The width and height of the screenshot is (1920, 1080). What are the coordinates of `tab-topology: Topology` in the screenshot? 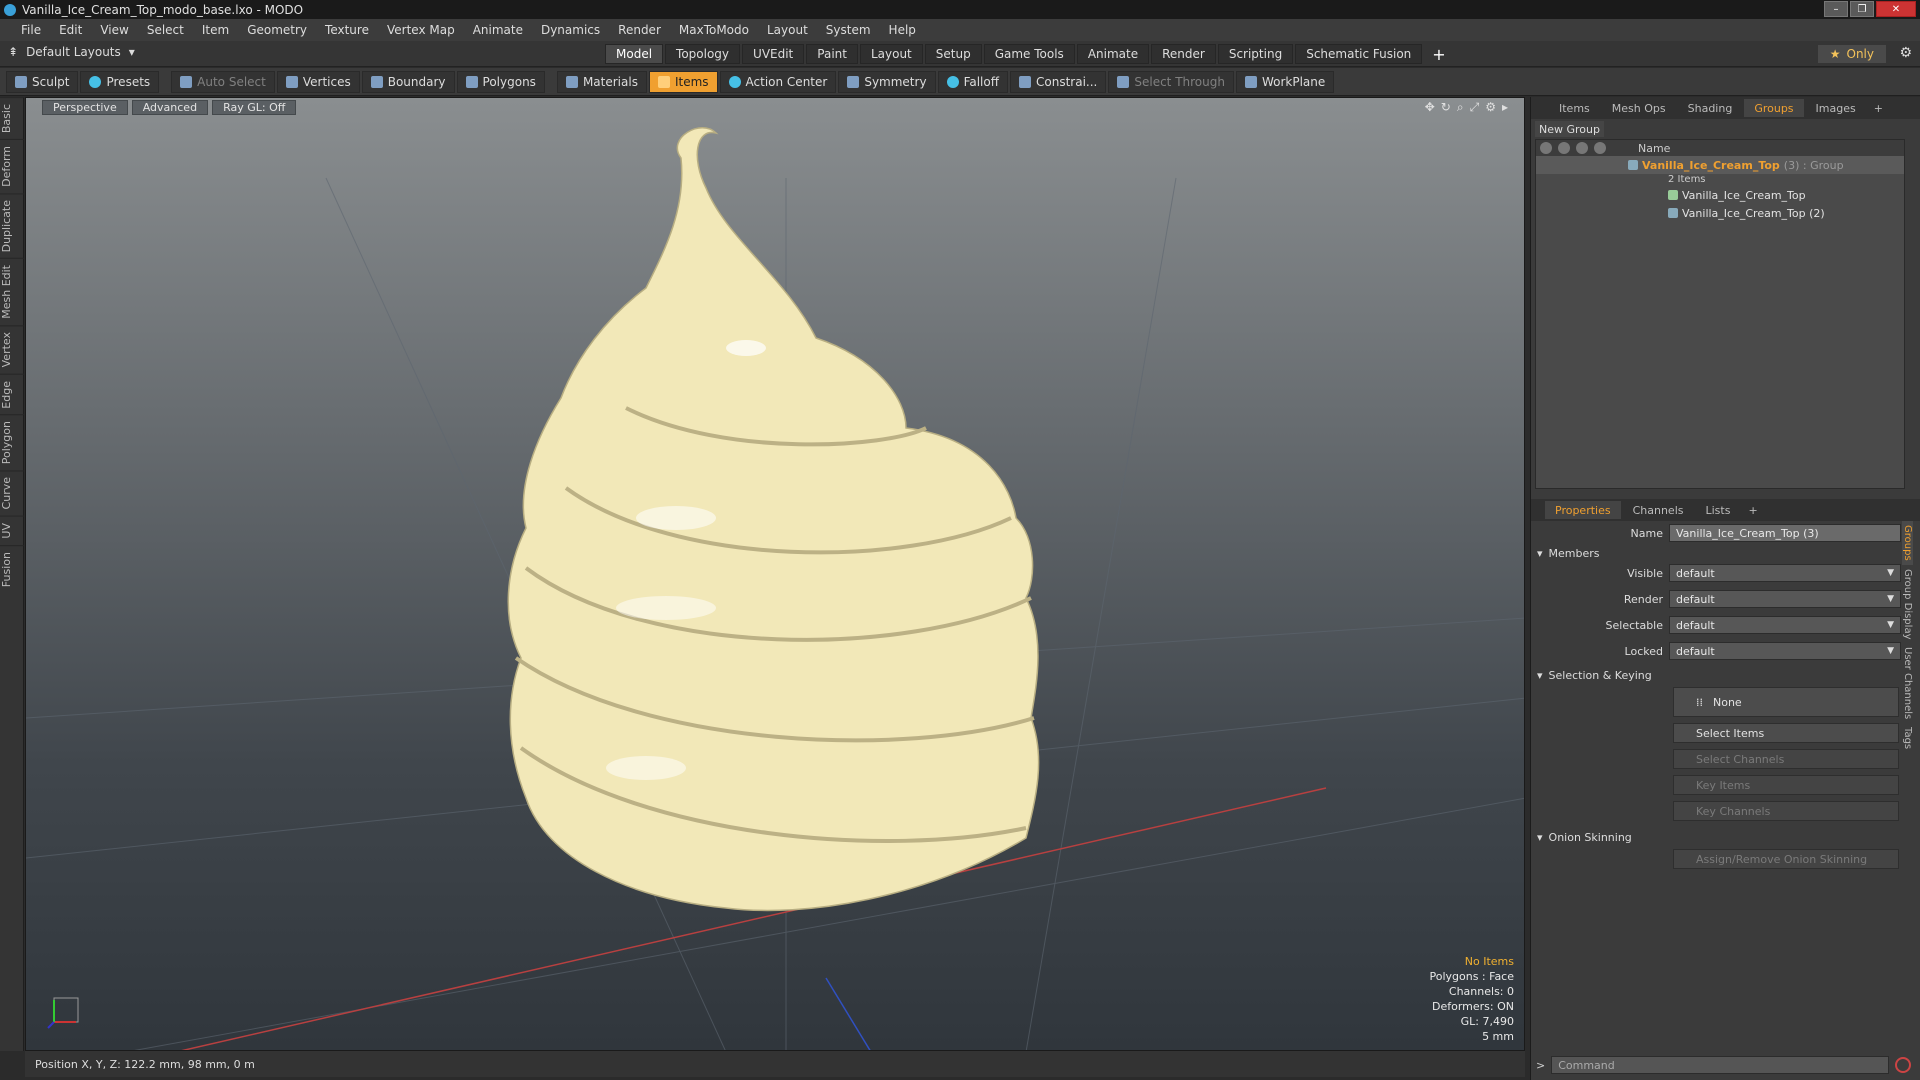 It's located at (703, 54).